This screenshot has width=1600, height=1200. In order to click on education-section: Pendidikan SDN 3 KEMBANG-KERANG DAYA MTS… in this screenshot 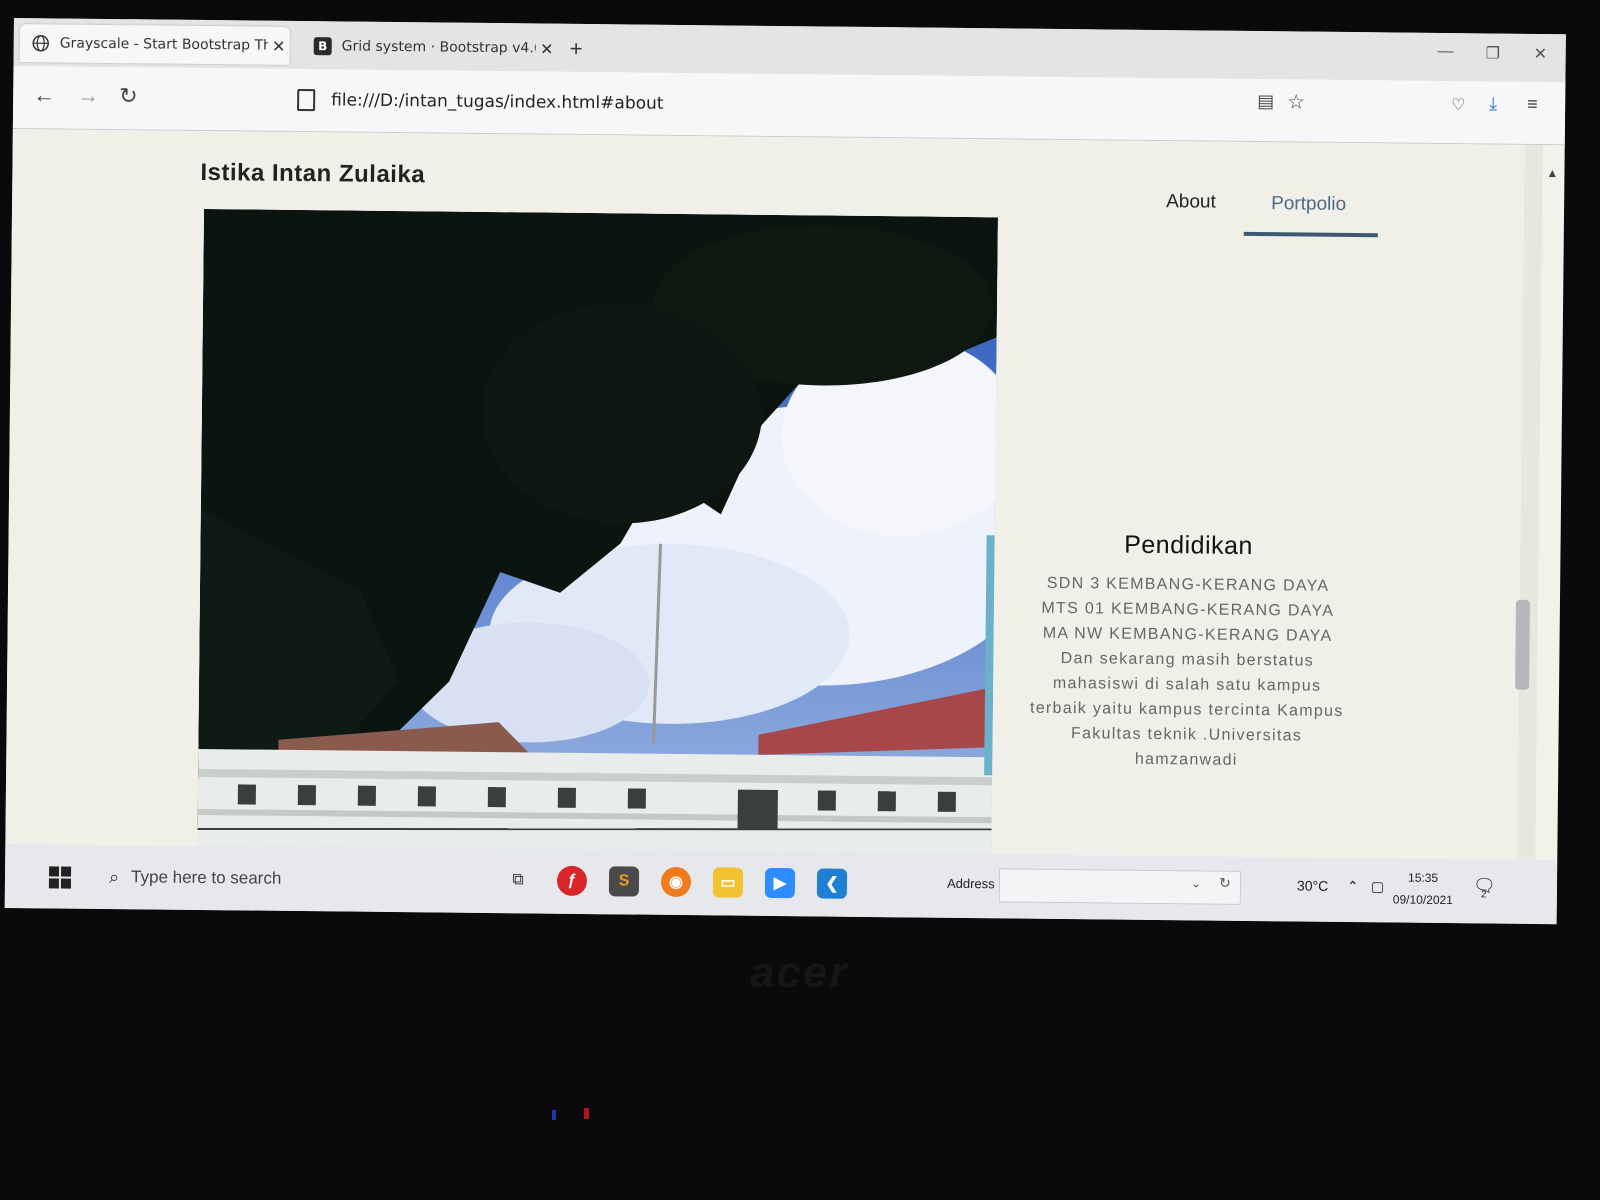, I will do `click(1187, 651)`.